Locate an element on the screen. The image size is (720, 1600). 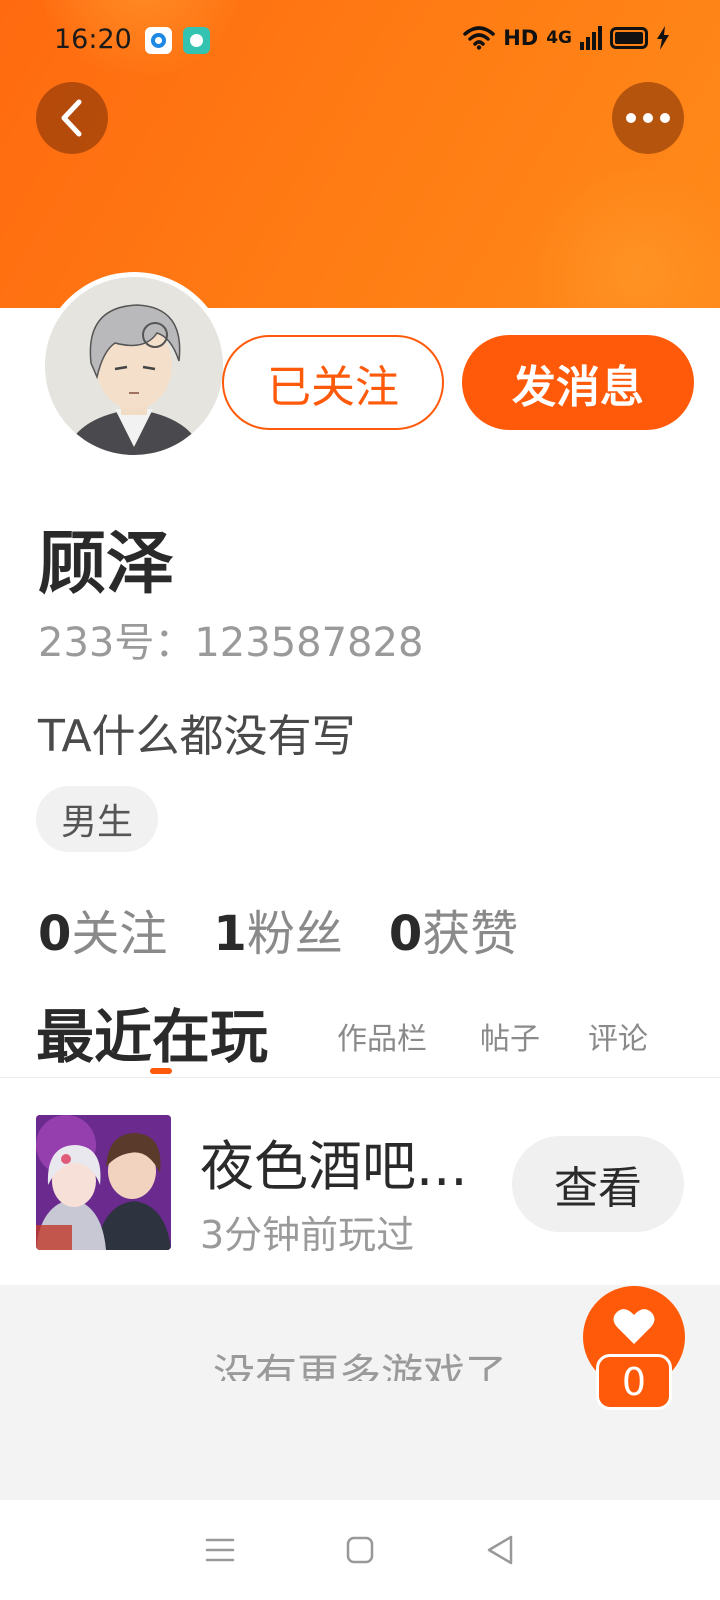
home-nav-button is located at coordinates (360, 1550).